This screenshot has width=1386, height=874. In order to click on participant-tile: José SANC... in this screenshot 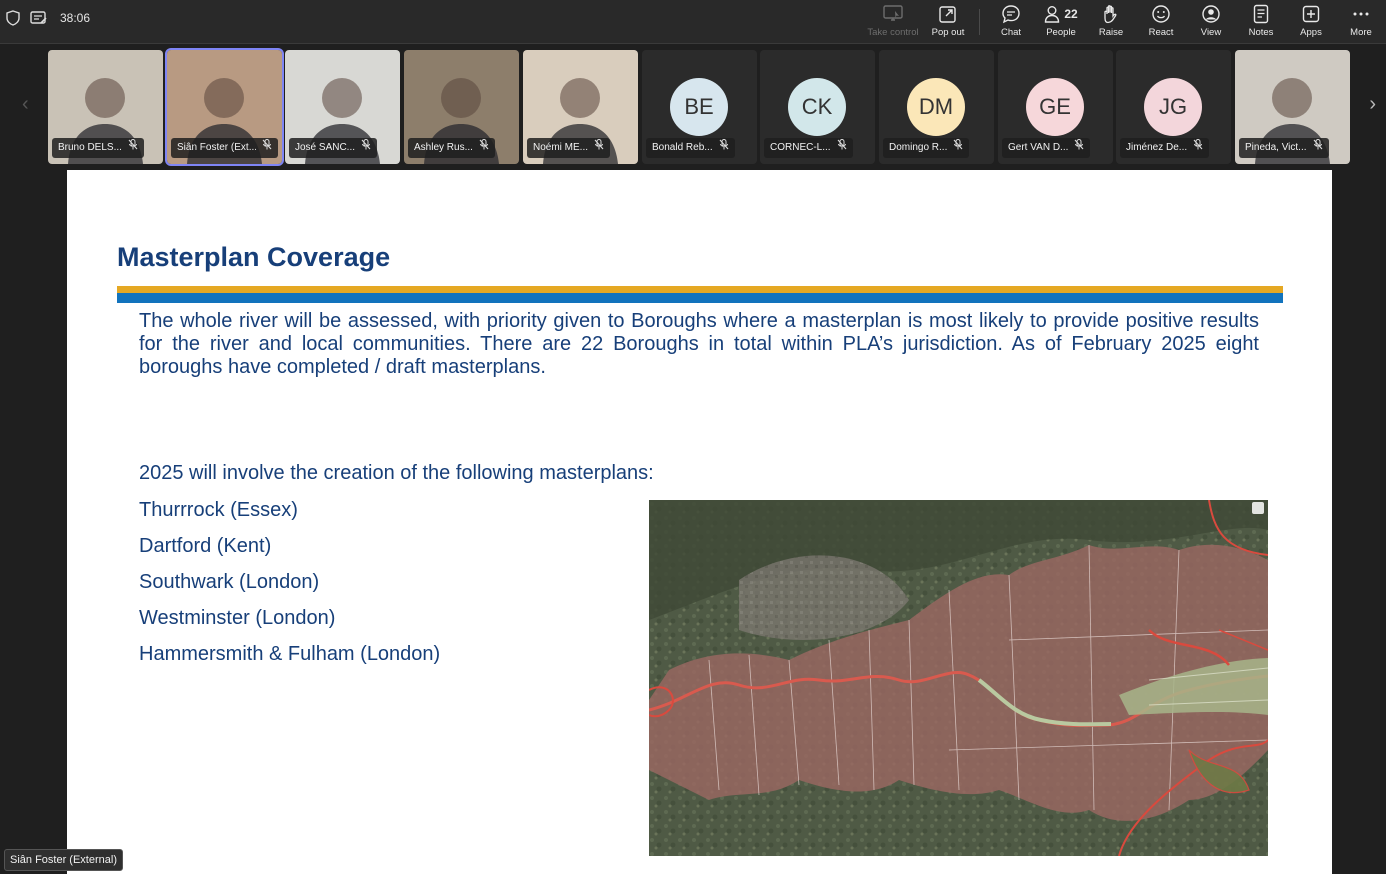, I will do `click(342, 107)`.